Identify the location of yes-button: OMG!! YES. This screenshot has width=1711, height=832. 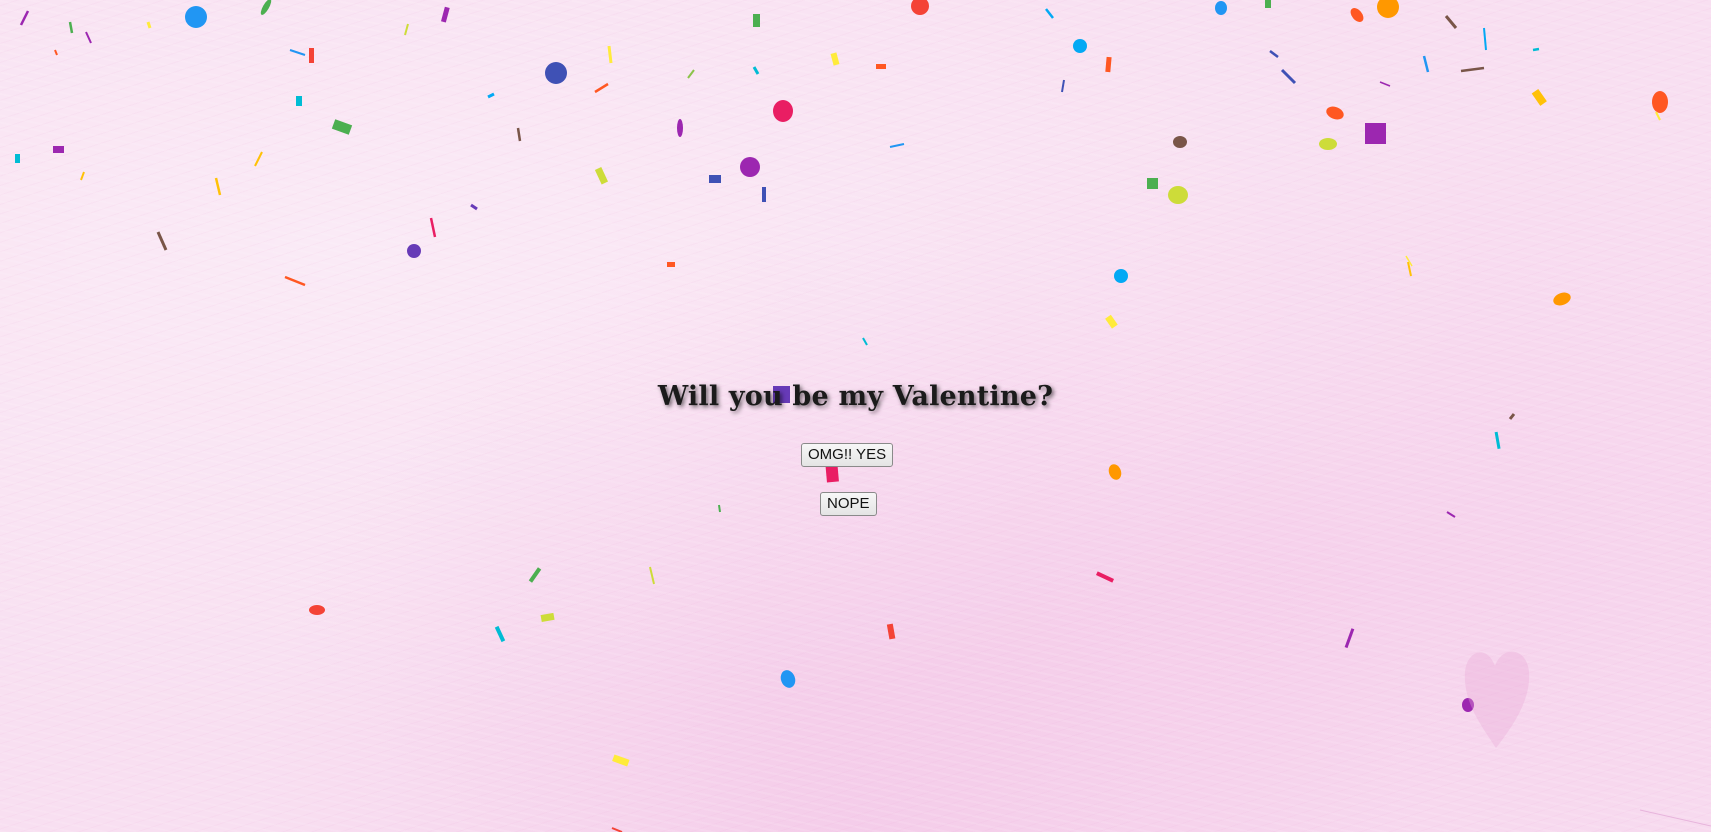
(847, 455).